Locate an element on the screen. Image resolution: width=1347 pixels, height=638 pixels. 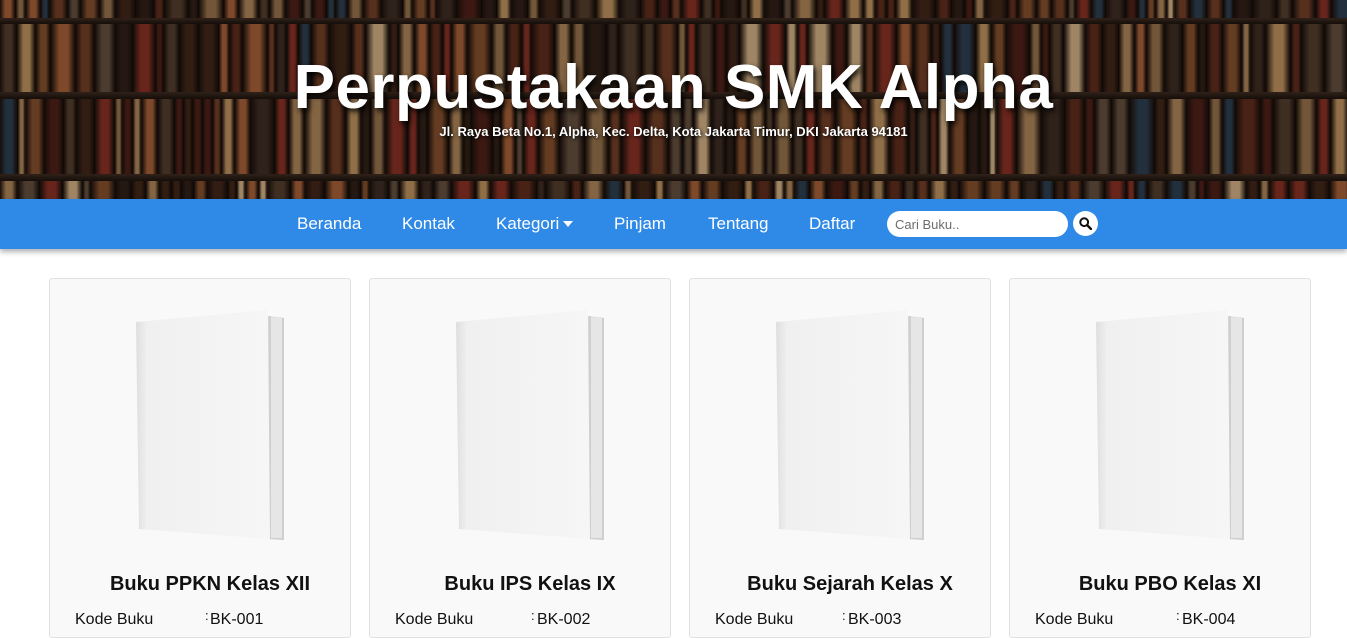
book-code-value: BK-004 is located at coordinates (1209, 619).